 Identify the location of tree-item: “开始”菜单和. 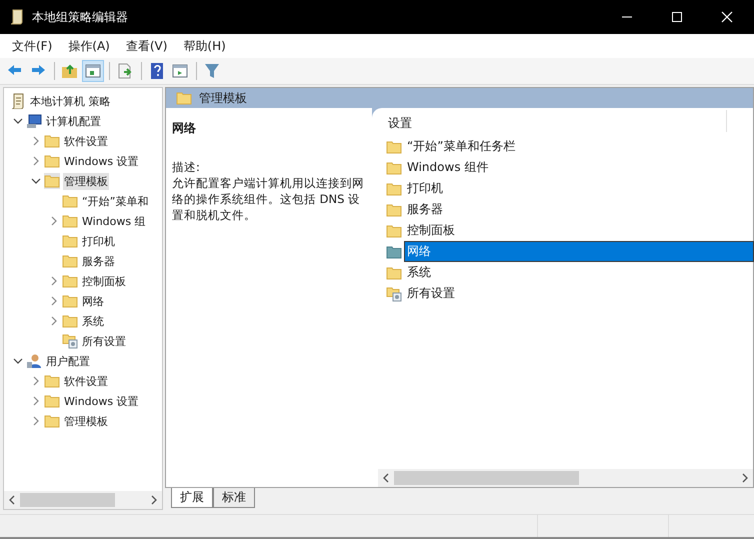
(83, 201).